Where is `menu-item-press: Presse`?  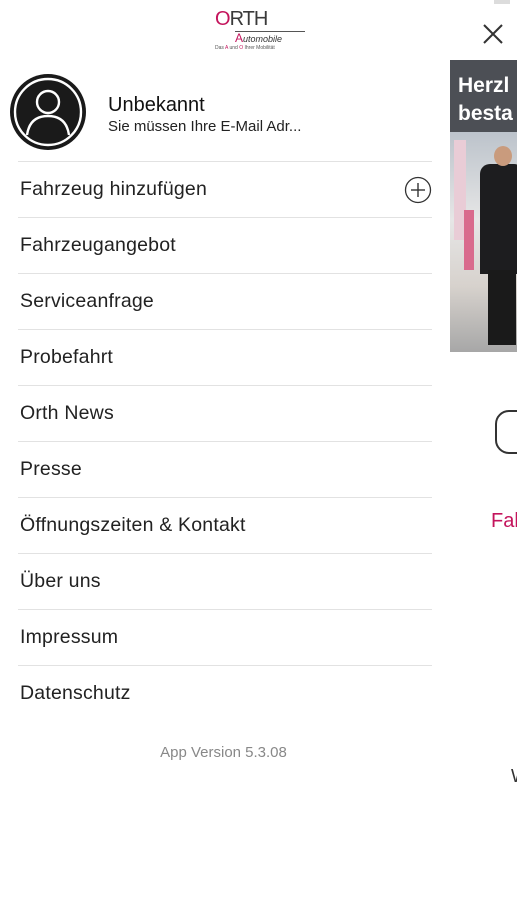
menu-item-press: Presse is located at coordinates (225, 470).